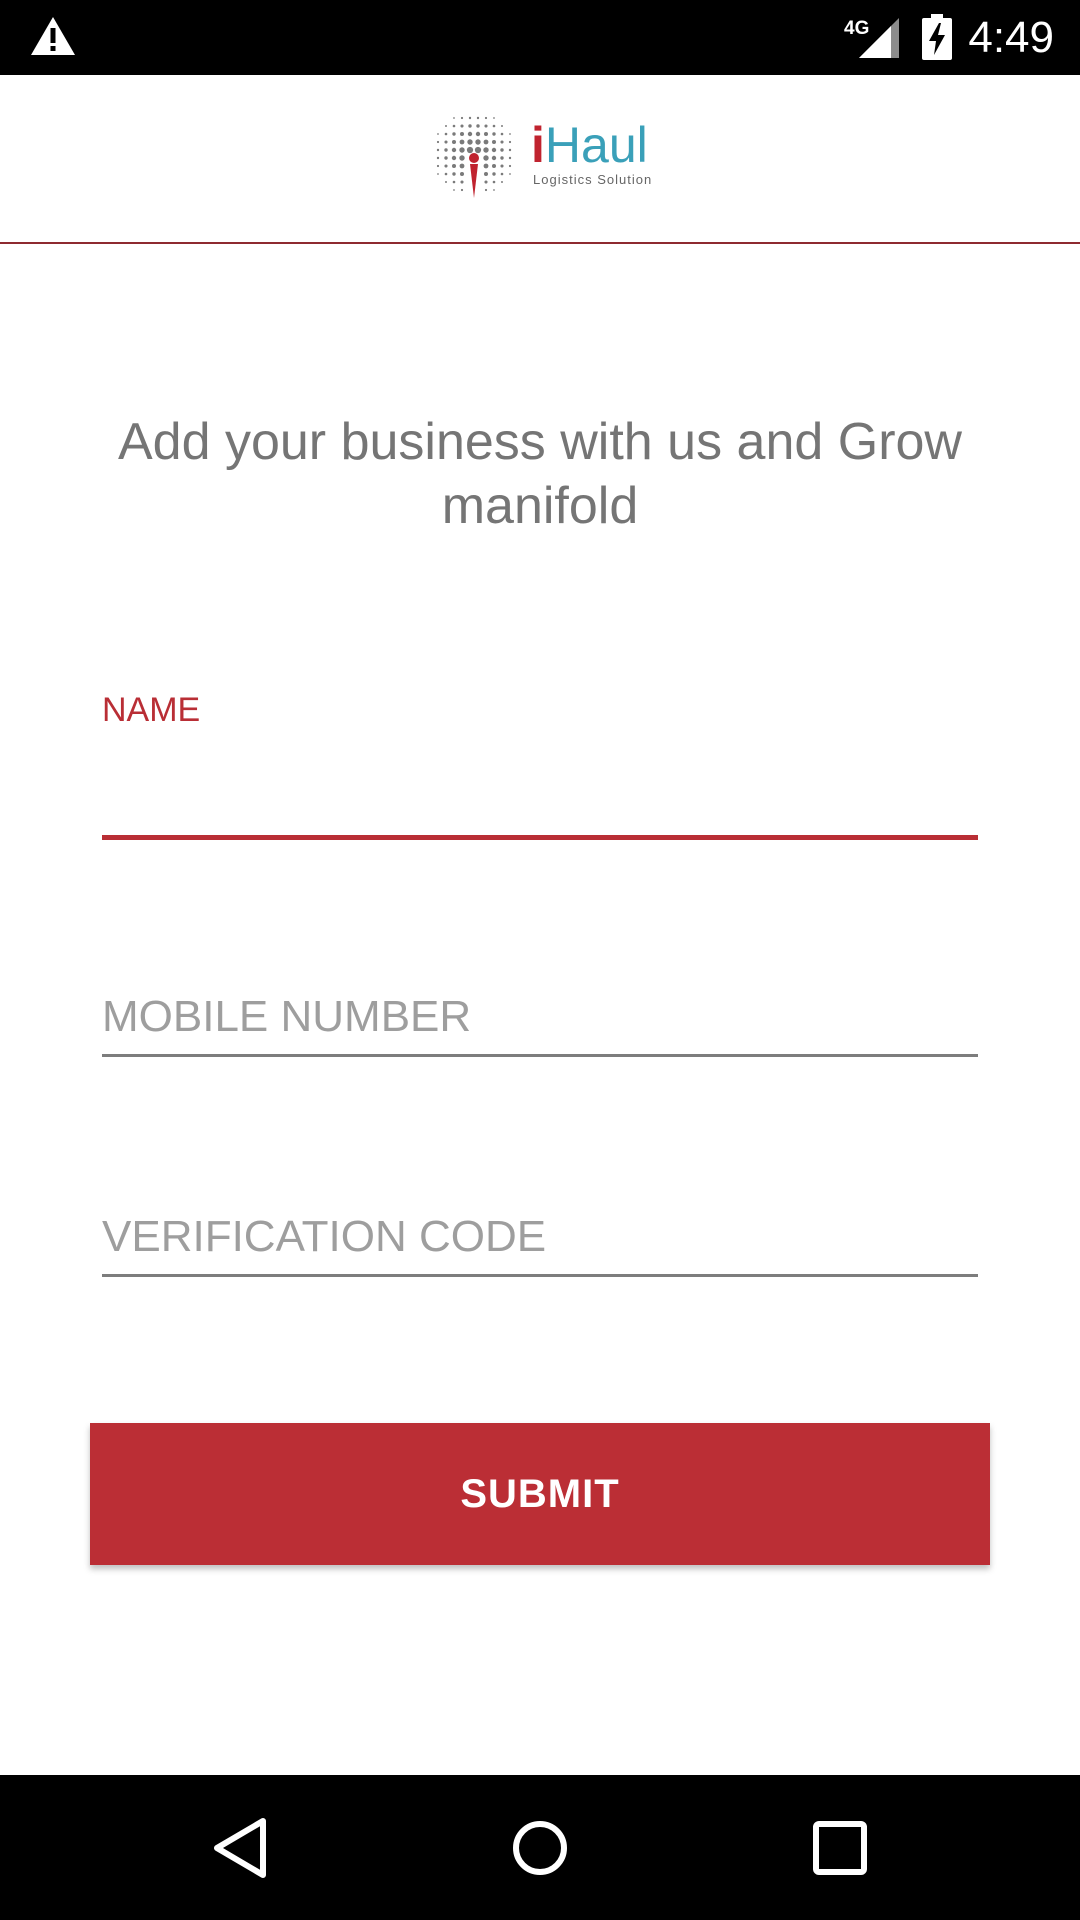 Image resolution: width=1080 pixels, height=1920 pixels. I want to click on verification-code-underline, so click(540, 1275).